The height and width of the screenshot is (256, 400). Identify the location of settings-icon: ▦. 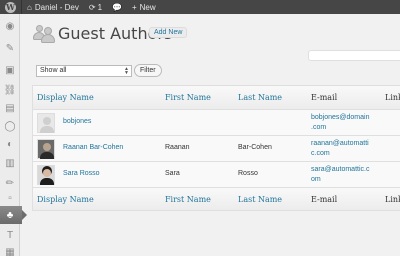
(10, 251).